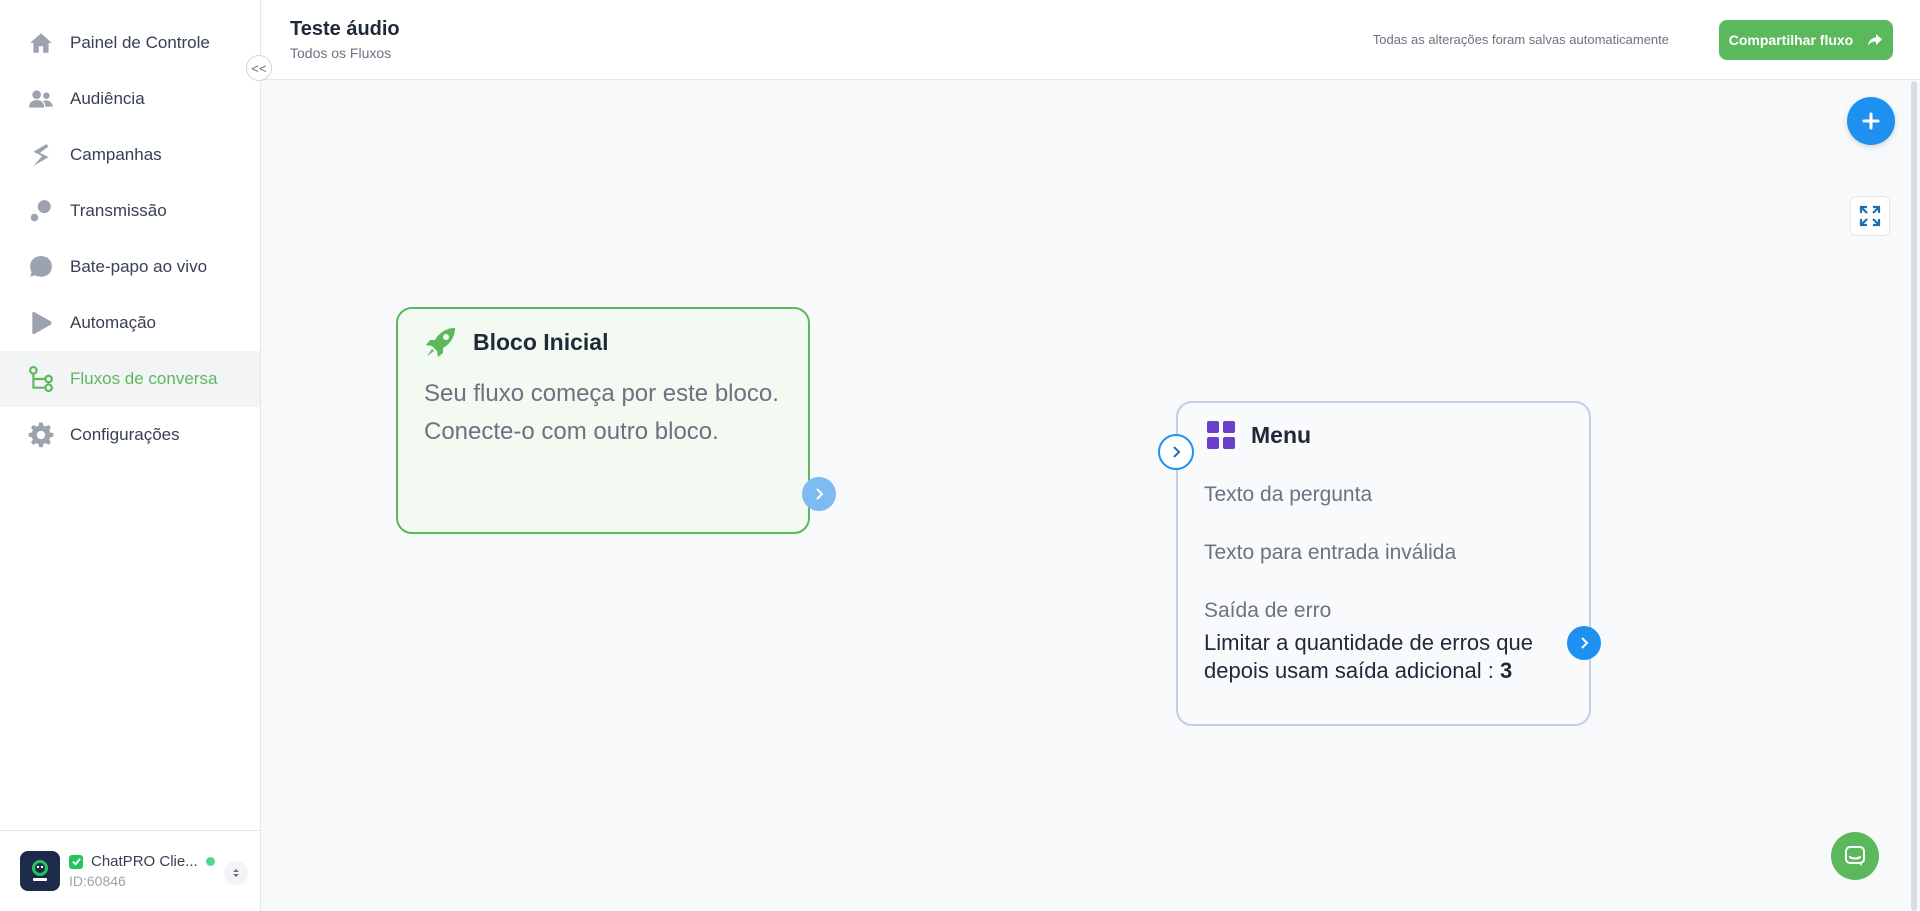 This screenshot has width=1920, height=911. Describe the element at coordinates (345, 29) in the screenshot. I see `page-title: Teste áudio` at that location.